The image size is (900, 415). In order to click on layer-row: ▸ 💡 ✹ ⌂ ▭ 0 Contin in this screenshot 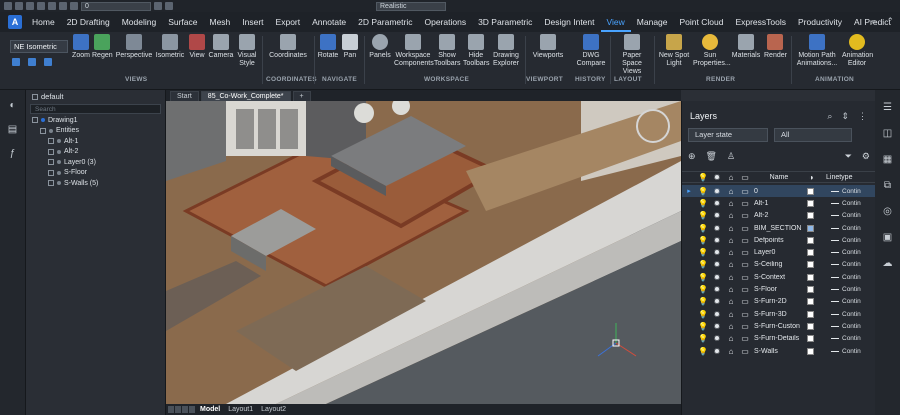, I will do `click(779, 191)`.